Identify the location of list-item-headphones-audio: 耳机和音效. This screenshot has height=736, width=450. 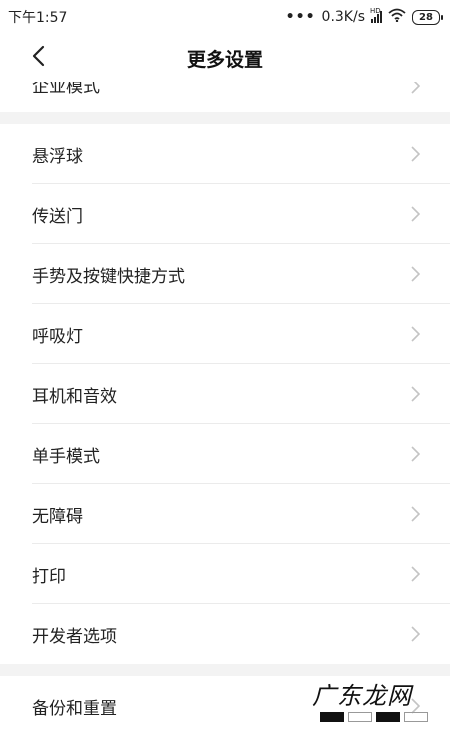
(225, 394).